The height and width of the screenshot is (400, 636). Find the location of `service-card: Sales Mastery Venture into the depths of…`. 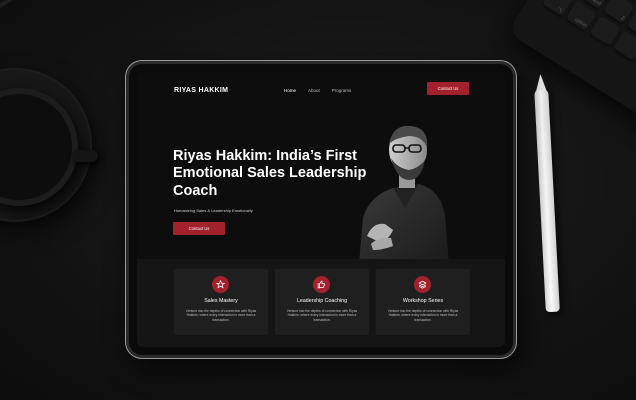

service-card: Sales Mastery Venture into the depths of… is located at coordinates (221, 302).